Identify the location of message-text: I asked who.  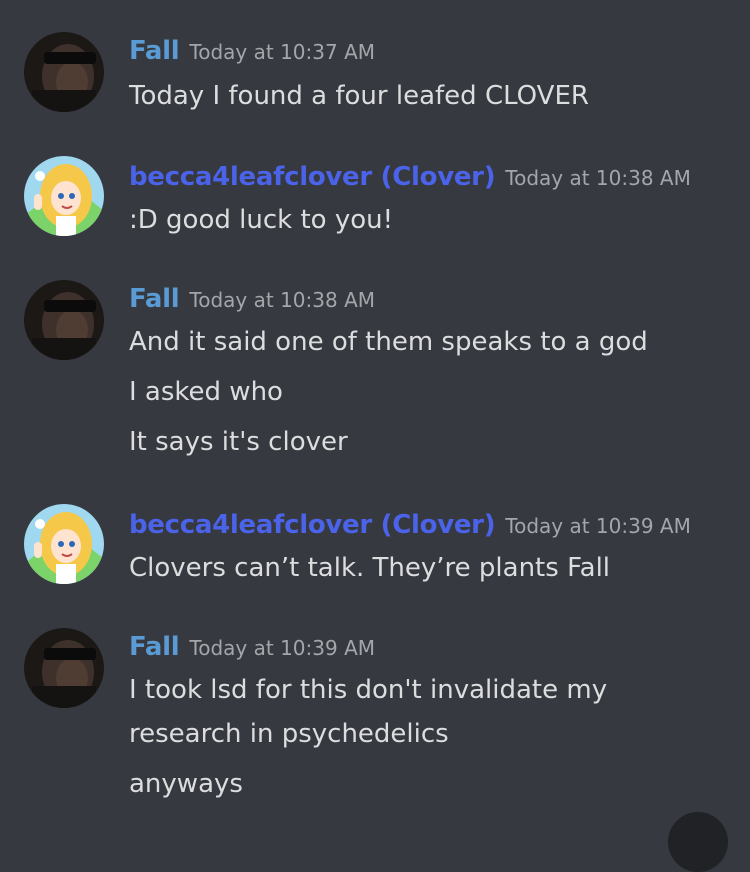
(206, 392).